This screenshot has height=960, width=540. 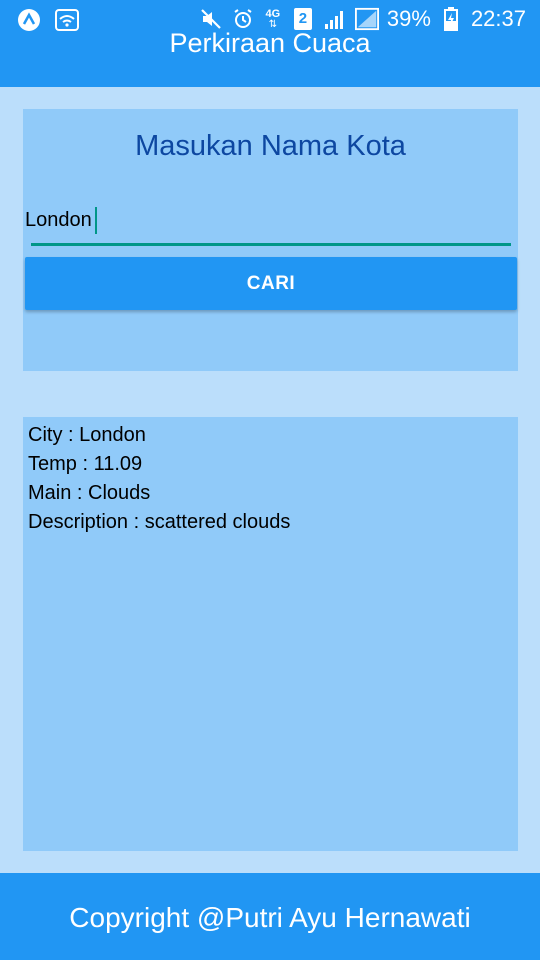 I want to click on footer-copyright: Copyright @Putri Ayu Hernawati, so click(x=270, y=917).